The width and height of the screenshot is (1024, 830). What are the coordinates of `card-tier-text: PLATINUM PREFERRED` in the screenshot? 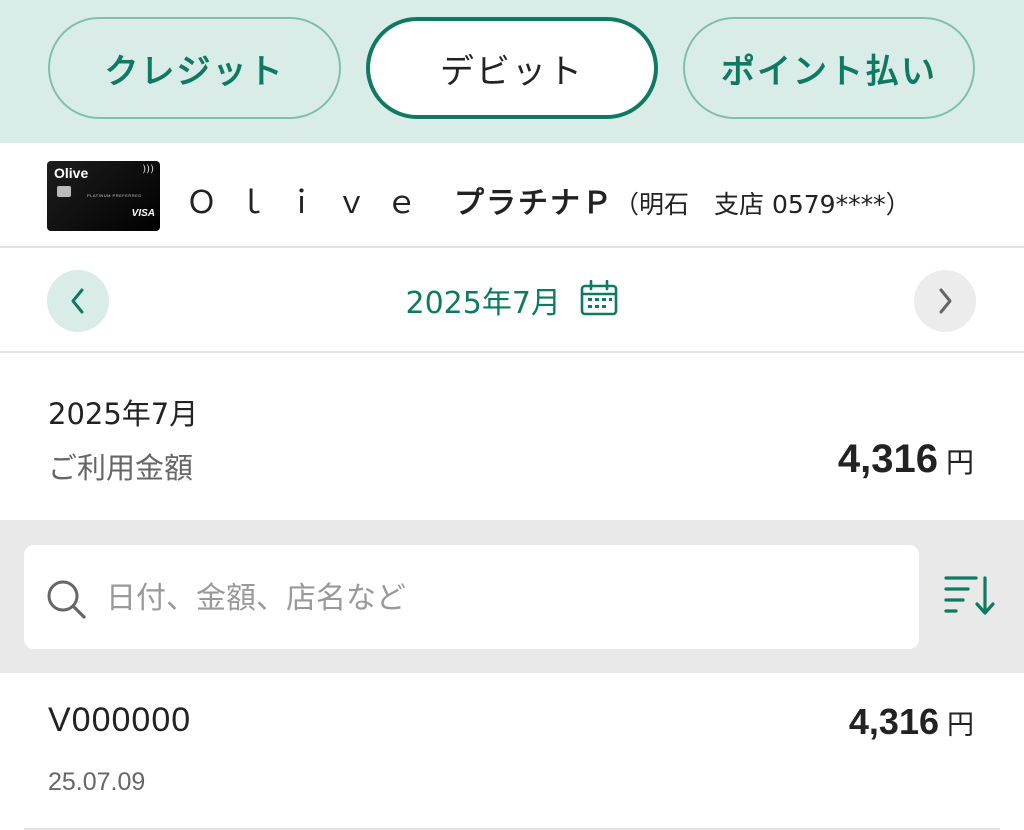 It's located at (114, 195).